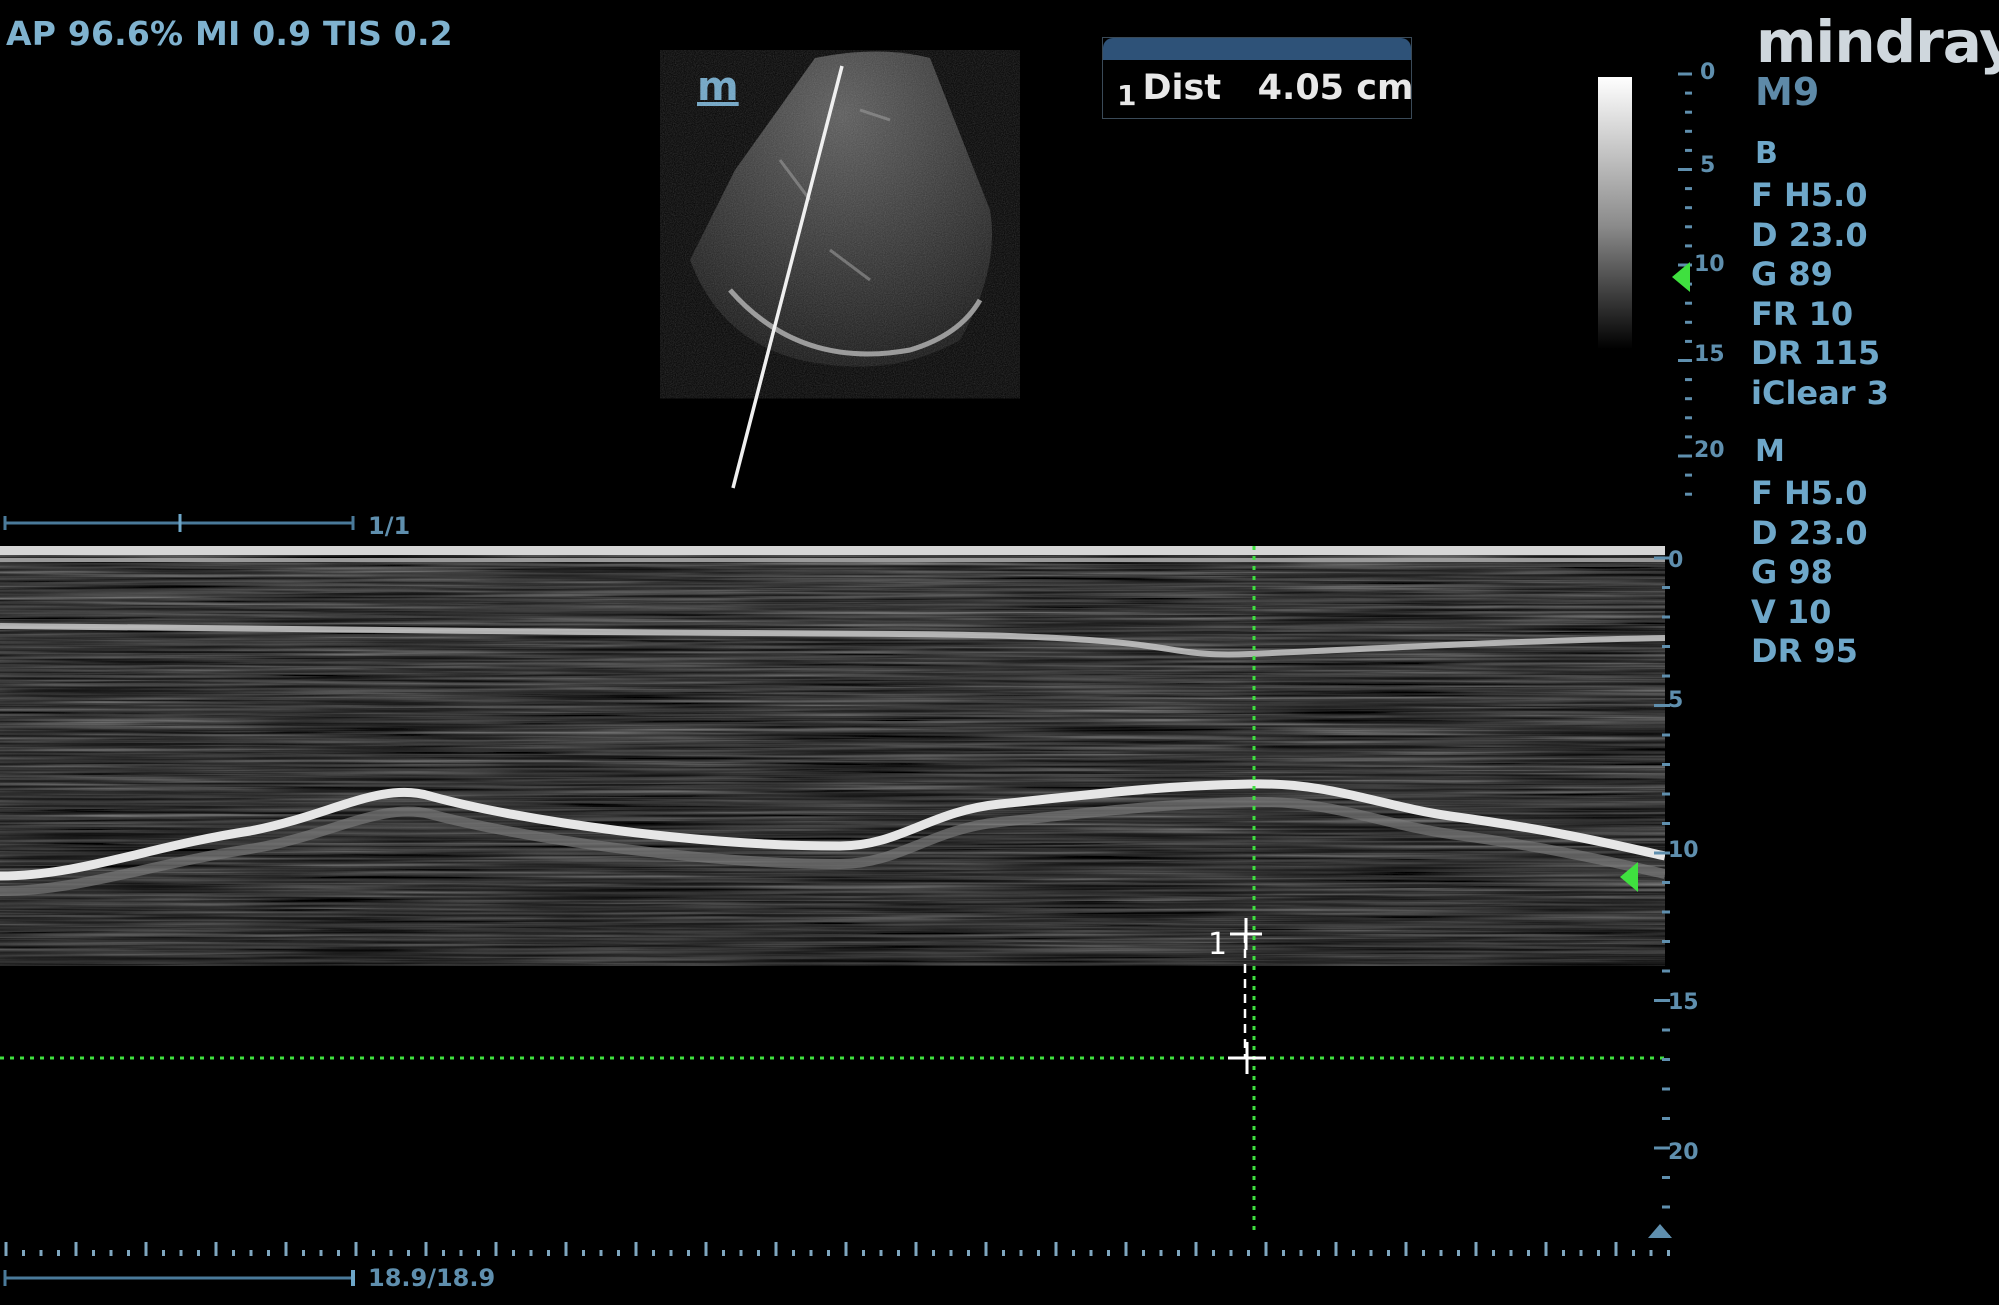 The width and height of the screenshot is (1999, 1305). Describe the element at coordinates (1766, 153) in the screenshot. I see `b-params-title: B` at that location.